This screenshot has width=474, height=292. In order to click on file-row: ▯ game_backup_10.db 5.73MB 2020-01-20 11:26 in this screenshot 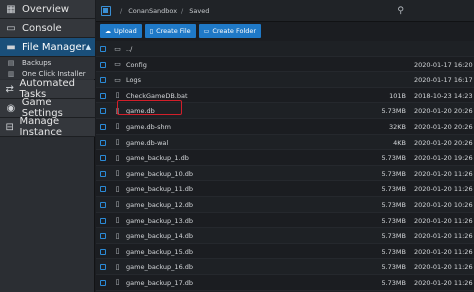, I will do `click(285, 173)`.